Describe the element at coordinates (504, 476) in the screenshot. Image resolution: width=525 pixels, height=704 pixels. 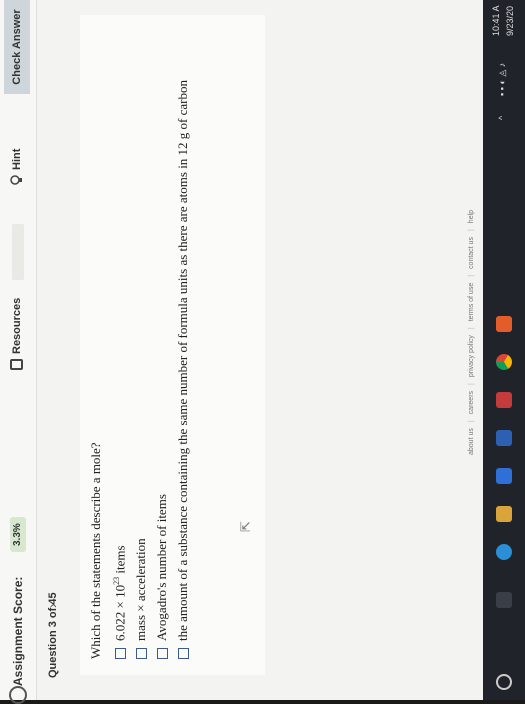
I see `store-icon` at that location.